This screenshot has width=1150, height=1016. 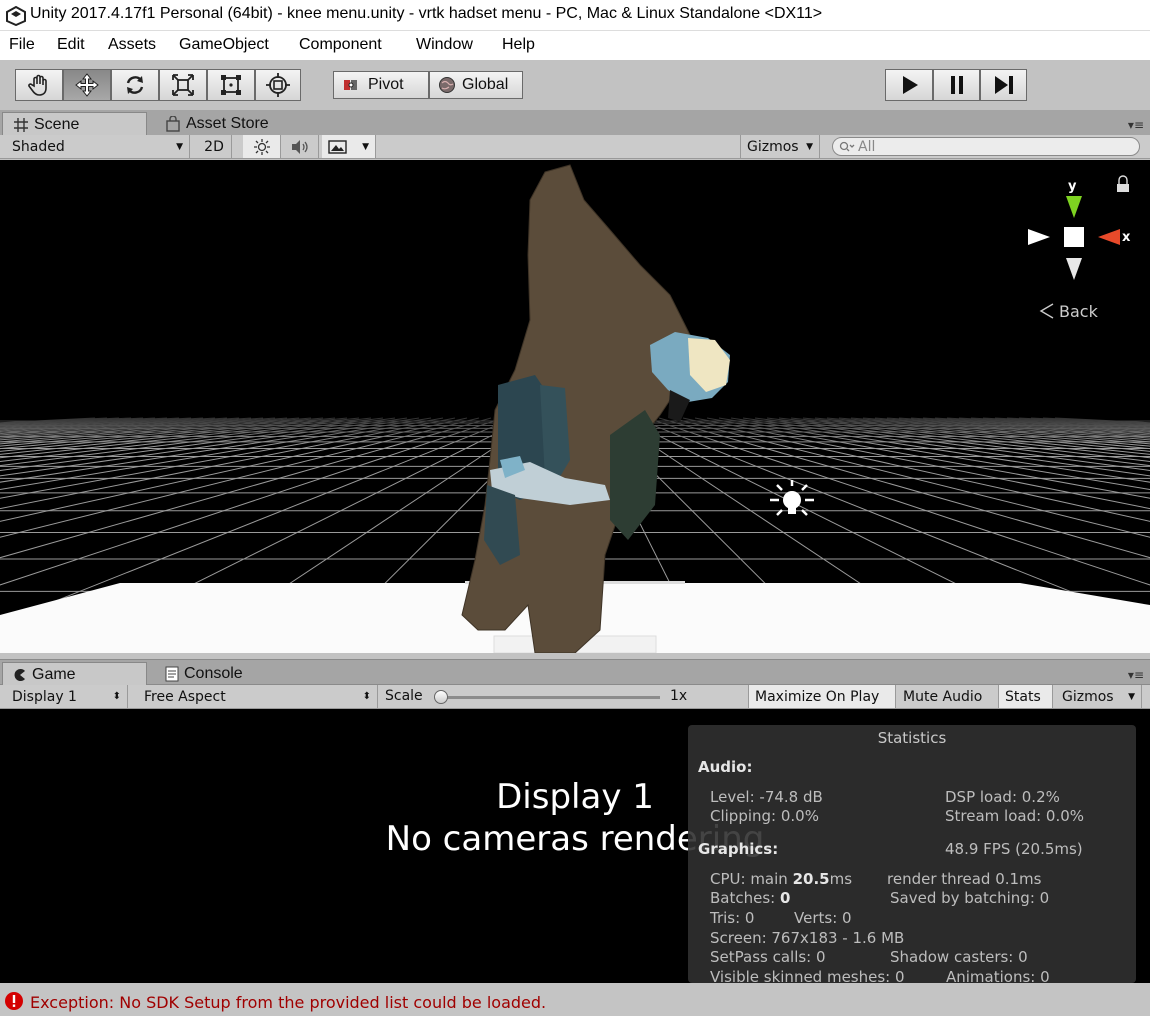 What do you see at coordinates (943, 696) in the screenshot?
I see `mute-audio-label: Mute Audio` at bounding box center [943, 696].